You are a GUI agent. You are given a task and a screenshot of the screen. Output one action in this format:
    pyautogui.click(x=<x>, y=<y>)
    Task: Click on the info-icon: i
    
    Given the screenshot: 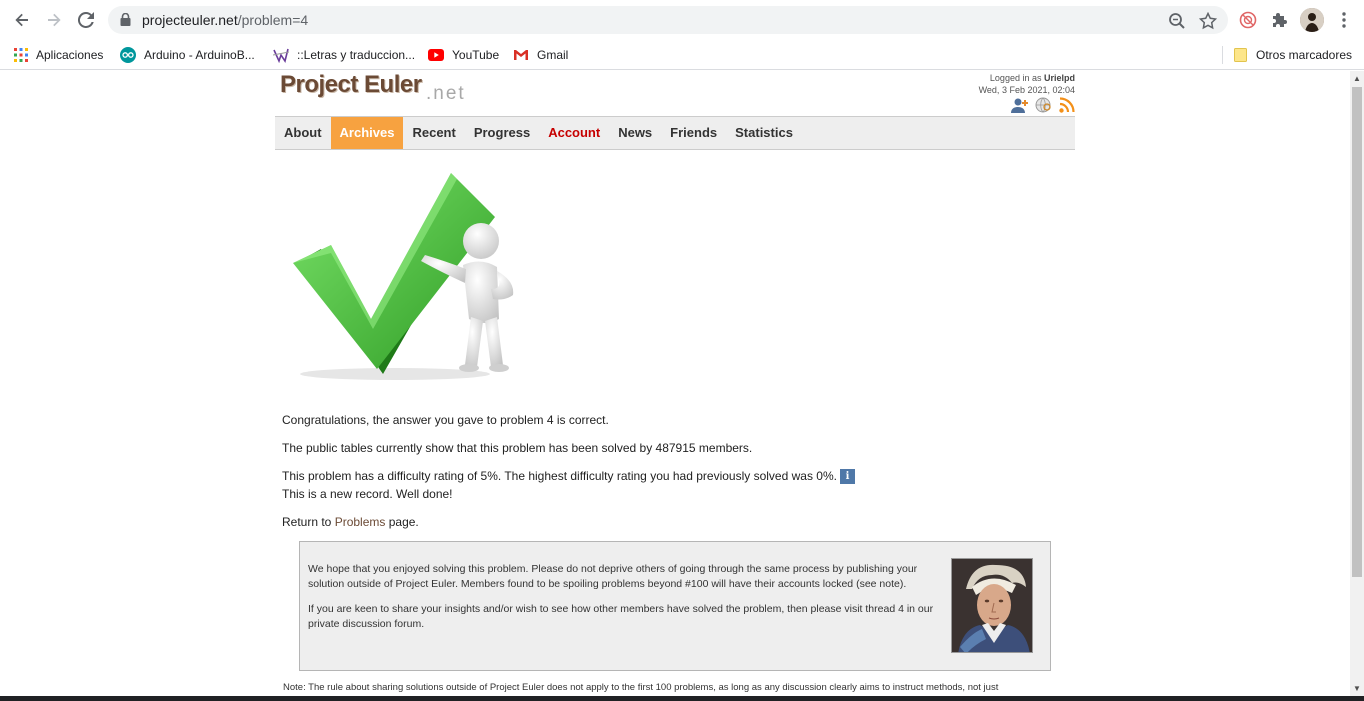 What is the action you would take?
    pyautogui.click(x=847, y=477)
    